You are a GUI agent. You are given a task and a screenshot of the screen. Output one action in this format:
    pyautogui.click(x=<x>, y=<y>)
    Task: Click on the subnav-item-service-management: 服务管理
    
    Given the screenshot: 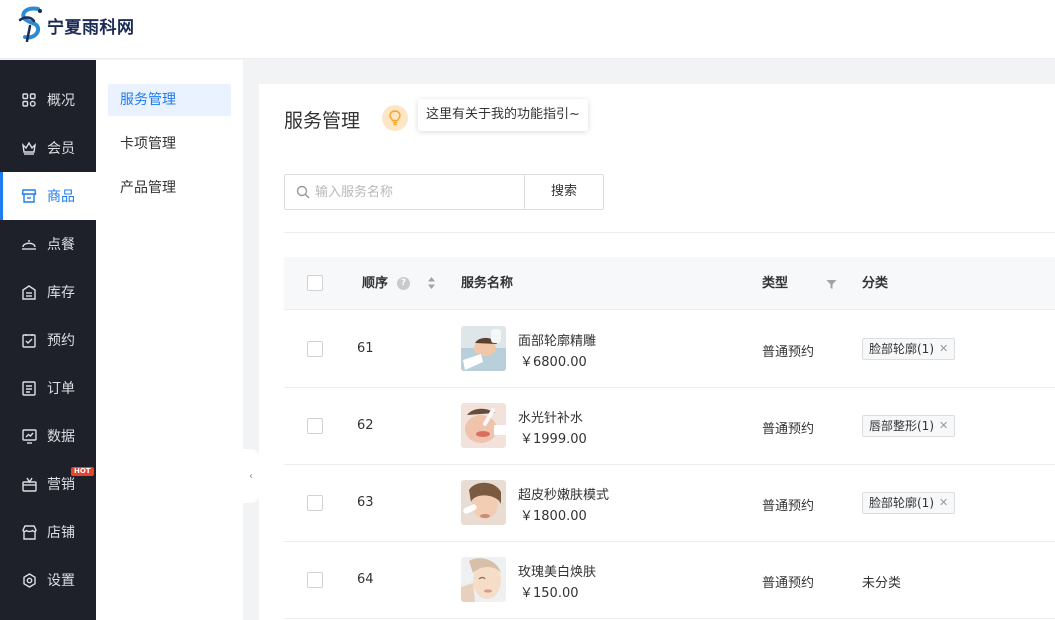 What is the action you would take?
    pyautogui.click(x=169, y=100)
    